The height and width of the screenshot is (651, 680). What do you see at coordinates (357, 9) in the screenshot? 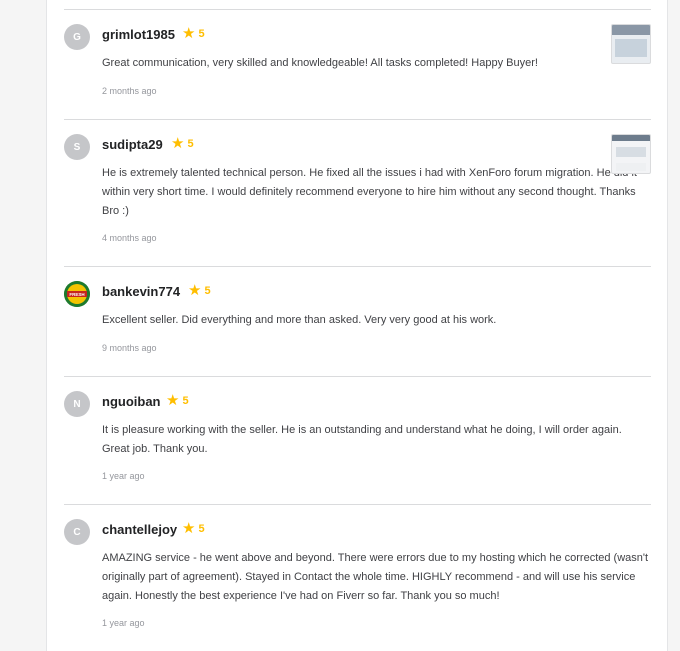
I see `divider` at bounding box center [357, 9].